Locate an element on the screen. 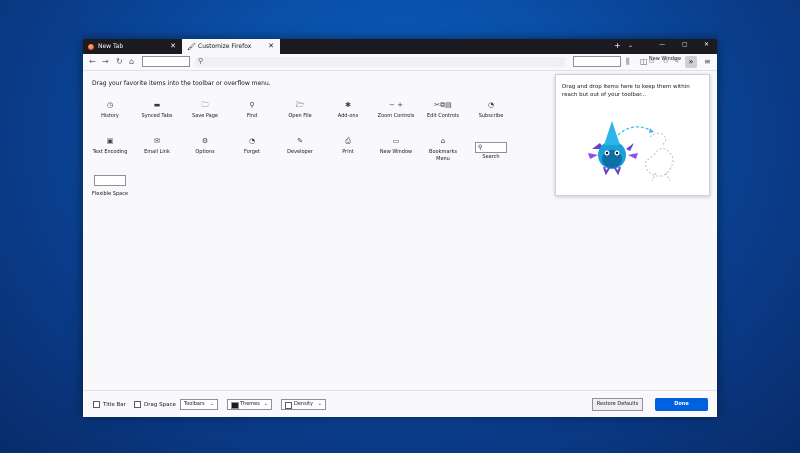 Image resolution: width=800 pixels, height=453 pixels. text-encoding-icon: ▣ is located at coordinates (110, 141).